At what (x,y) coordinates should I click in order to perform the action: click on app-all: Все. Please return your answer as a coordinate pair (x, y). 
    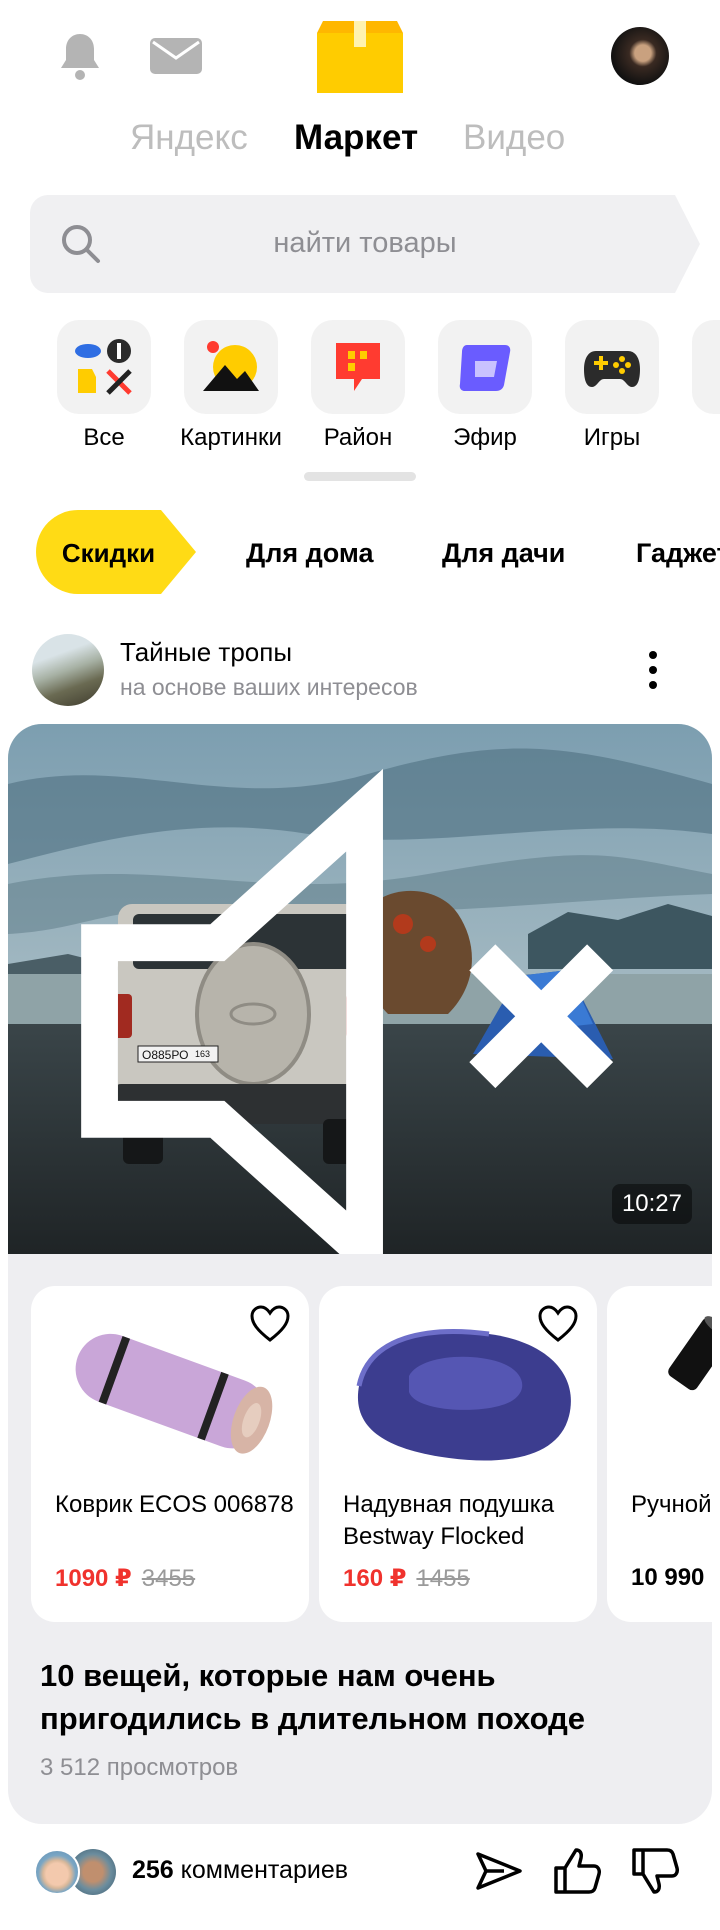
    Looking at the image, I should click on (95, 390).